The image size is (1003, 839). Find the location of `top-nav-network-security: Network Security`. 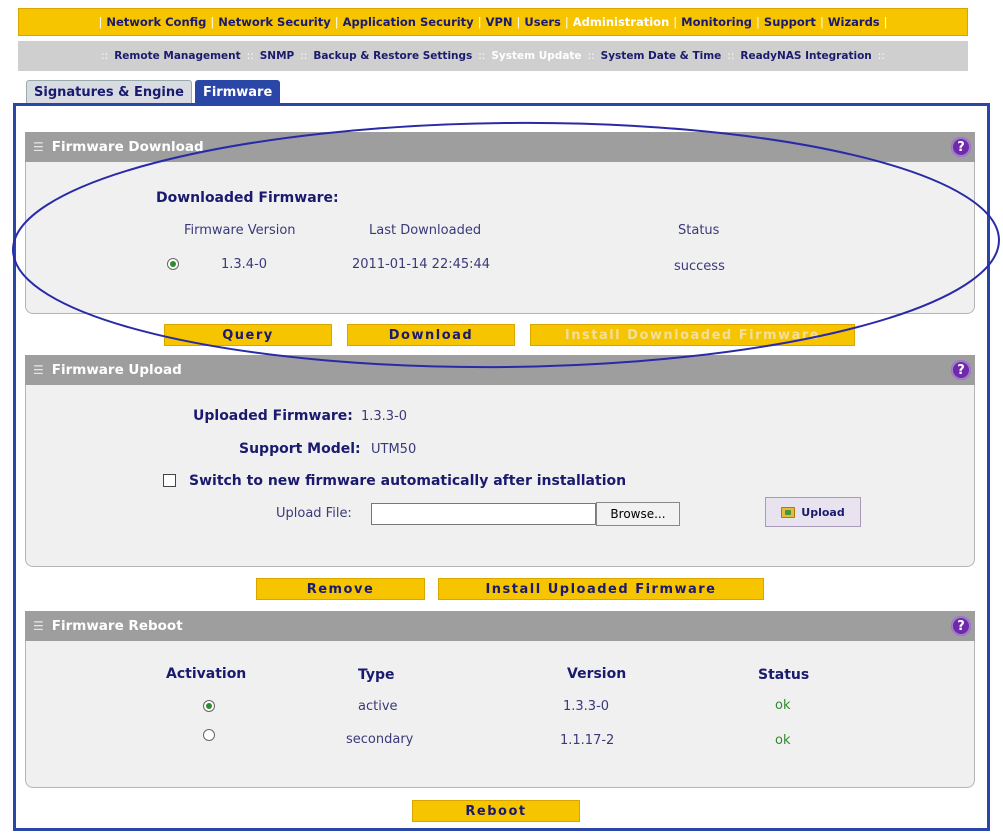

top-nav-network-security: Network Security is located at coordinates (274, 22).